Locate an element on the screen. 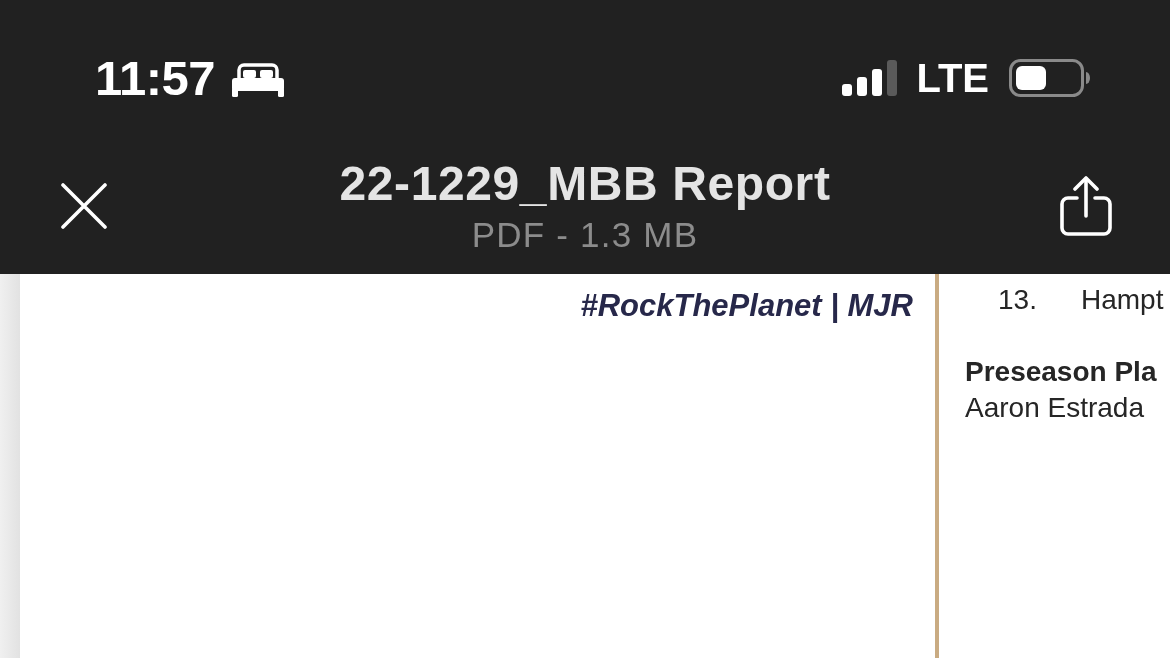 Image resolution: width=1170 pixels, height=658 pixels. list-item-text: Hampt is located at coordinates (1122, 300).